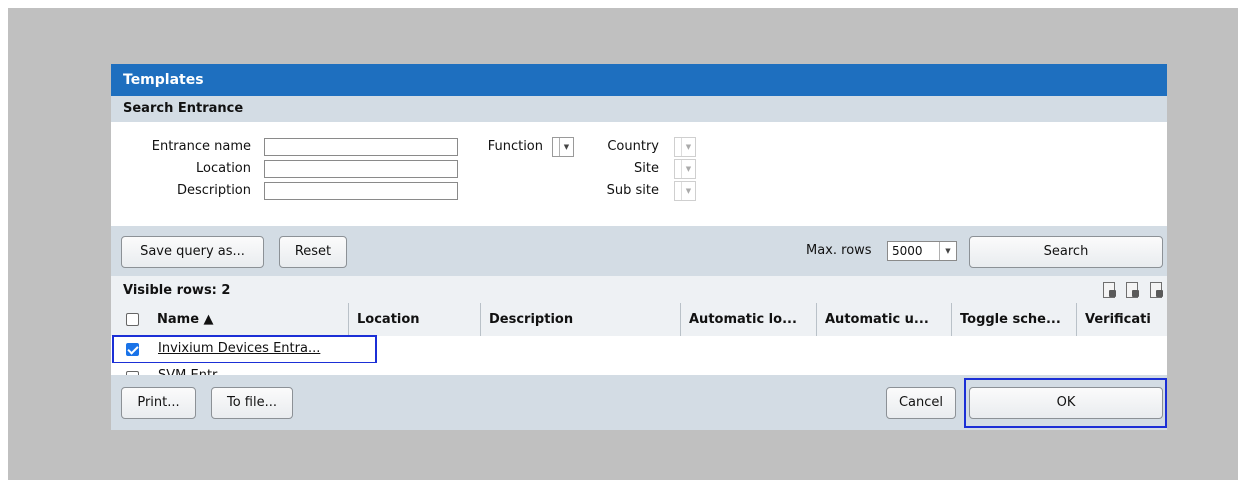 This screenshot has height=480, width=1246. I want to click on cancel-button: Cancel, so click(921, 403).